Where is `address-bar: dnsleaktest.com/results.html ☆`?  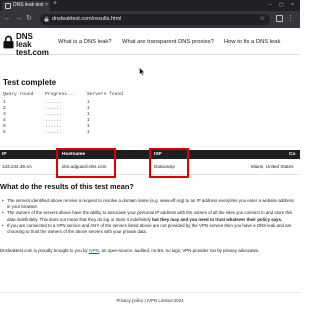
address-bar: dnsleaktest.com/results.html ☆ is located at coordinates (155, 19).